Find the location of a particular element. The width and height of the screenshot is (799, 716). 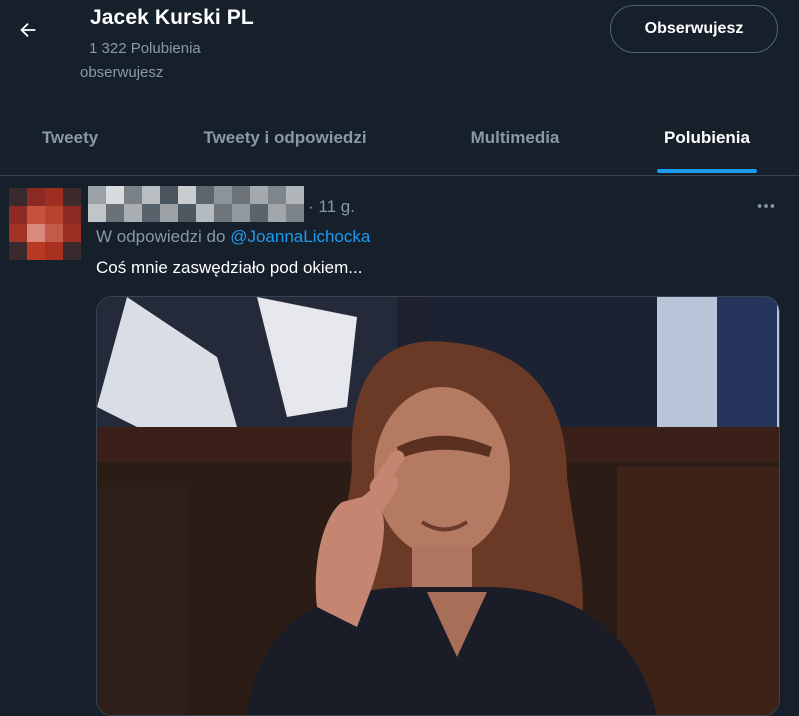

tweet-timestamp: · 11 g. is located at coordinates (331, 207).